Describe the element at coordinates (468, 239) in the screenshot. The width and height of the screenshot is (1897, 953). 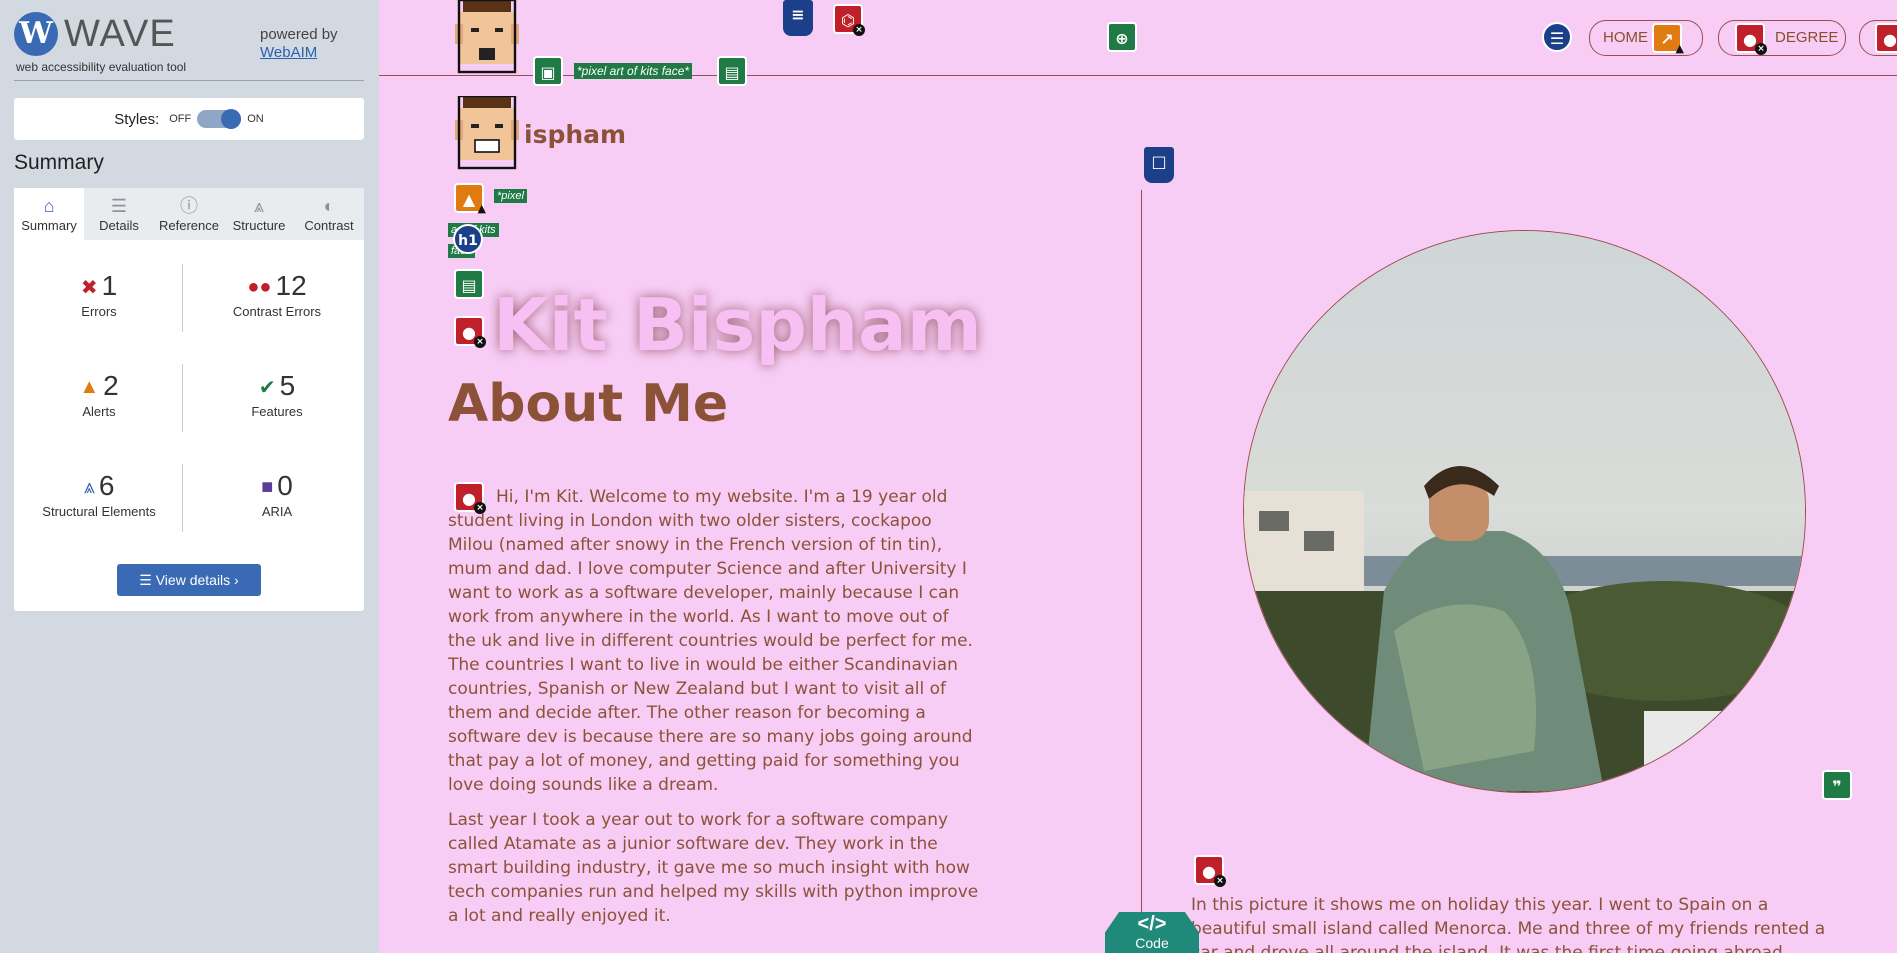
I see `h1-icon: h1` at that location.